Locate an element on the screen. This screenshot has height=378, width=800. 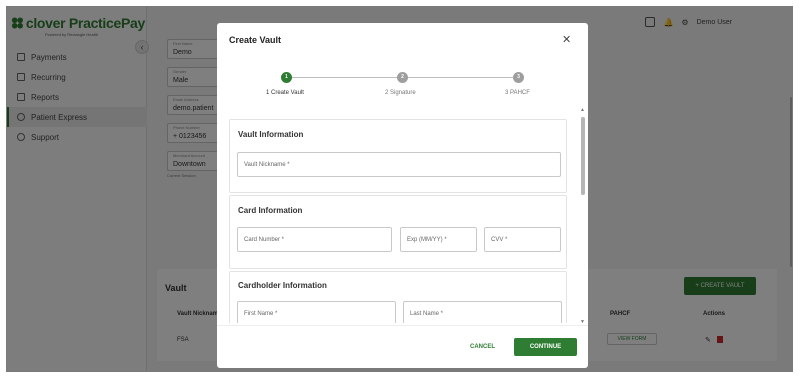
modal-footer: CANCEL CONTINUE is located at coordinates (402, 346).